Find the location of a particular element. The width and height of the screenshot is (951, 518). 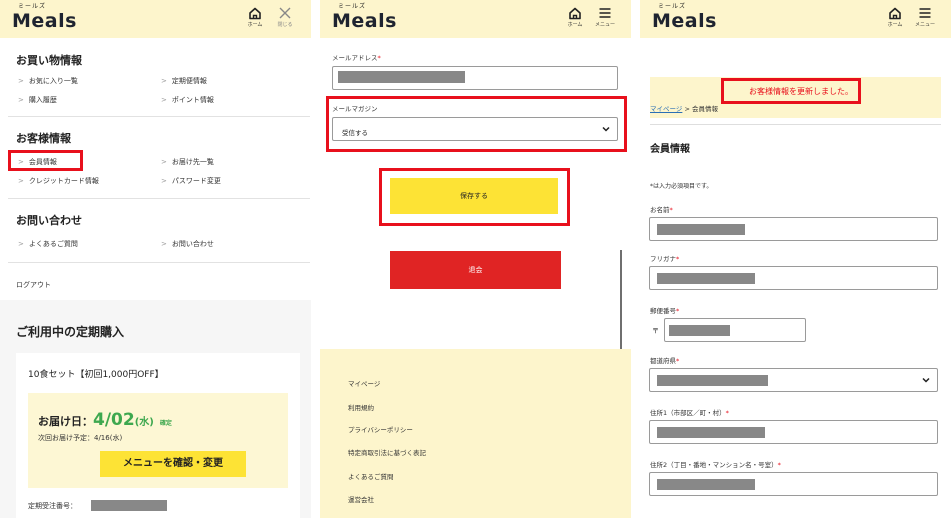

confirmed-badge: 確定 is located at coordinates (165, 423).